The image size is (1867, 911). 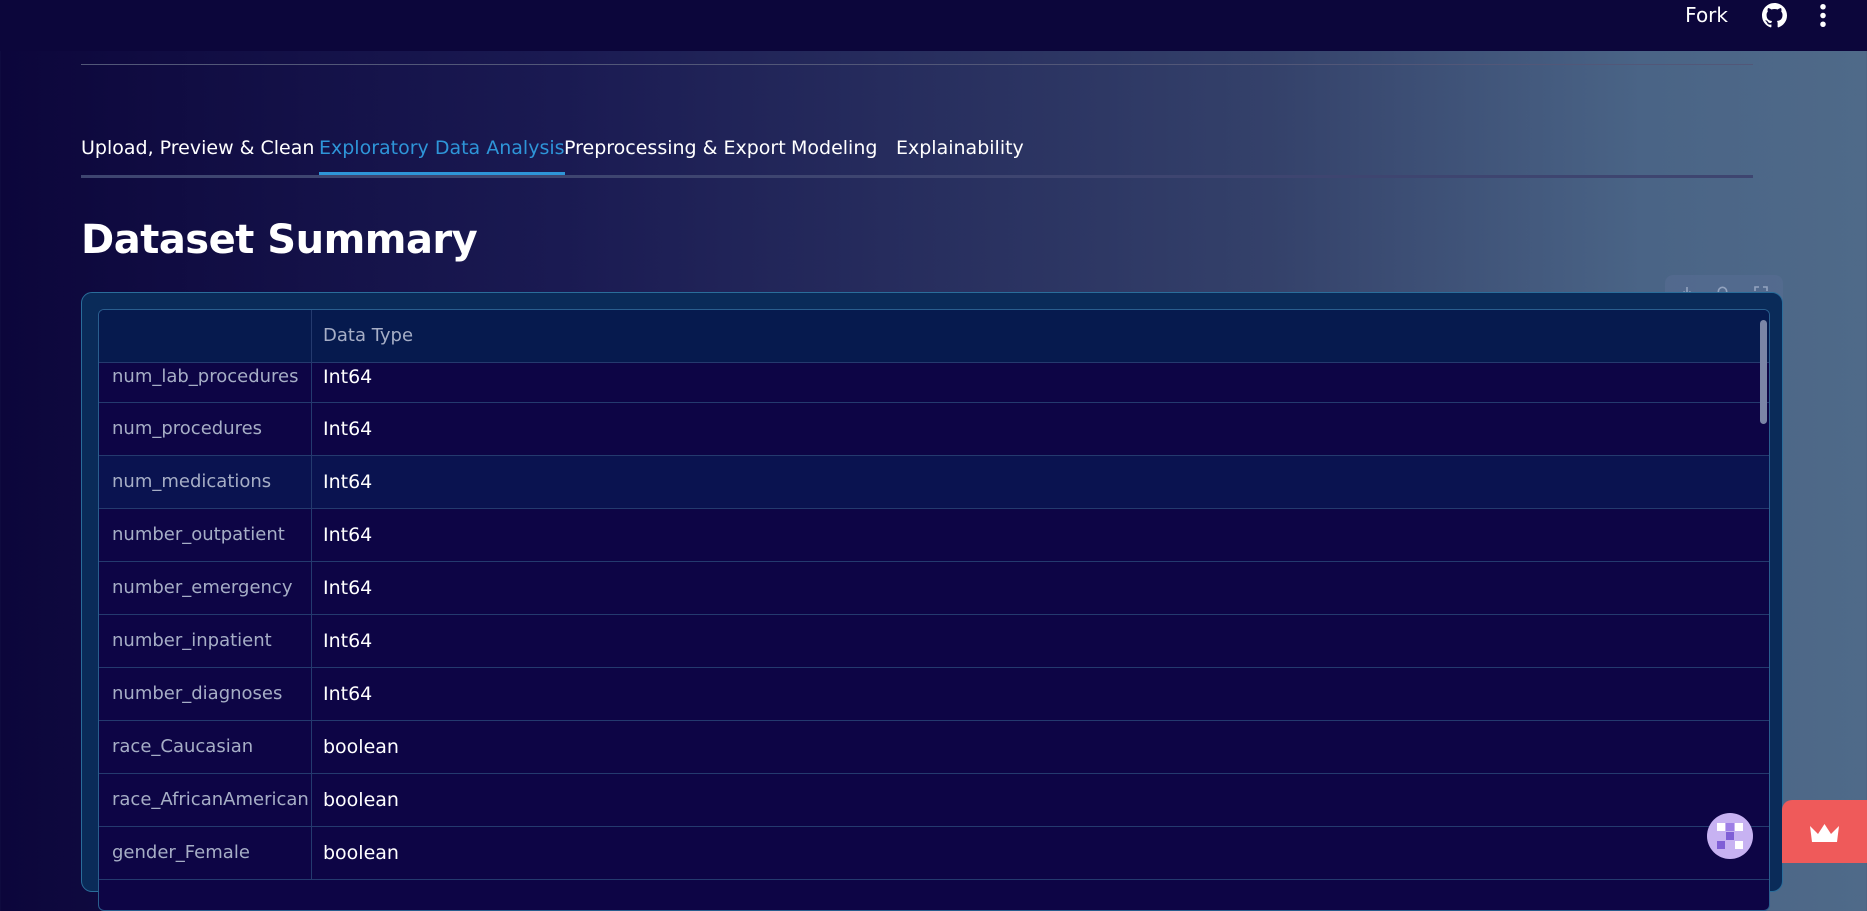 What do you see at coordinates (279, 240) in the screenshot?
I see `page-title: Dataset Summary` at bounding box center [279, 240].